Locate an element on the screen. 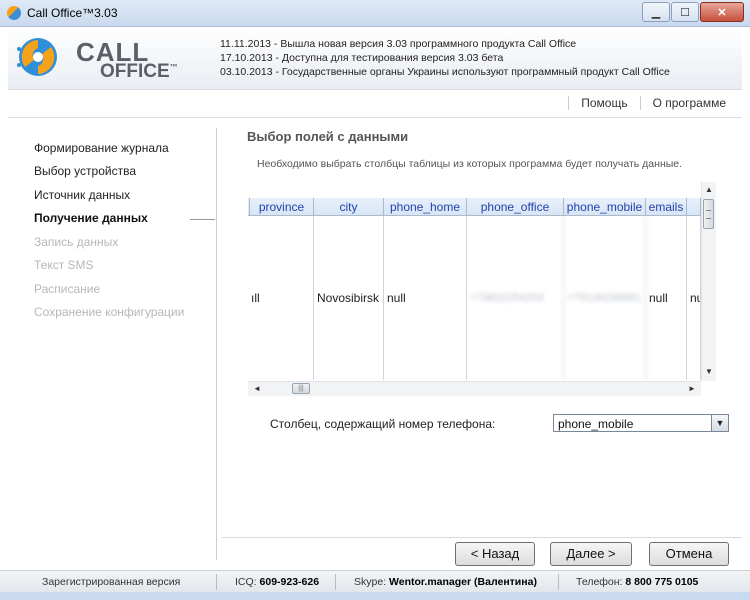  column-header: province is located at coordinates (282, 207).